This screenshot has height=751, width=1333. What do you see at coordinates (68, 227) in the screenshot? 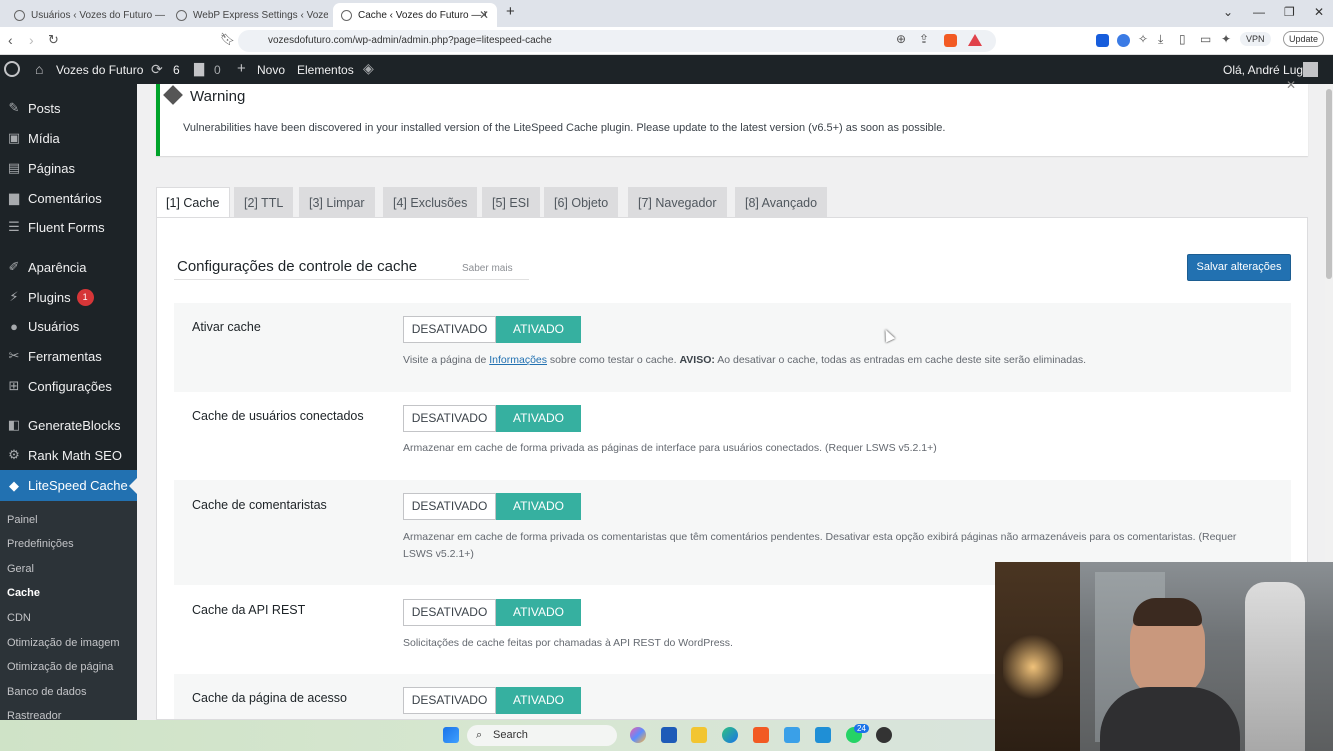
I see `sidebar-item-fluent-forms: ☰ Fluent Forms` at bounding box center [68, 227].